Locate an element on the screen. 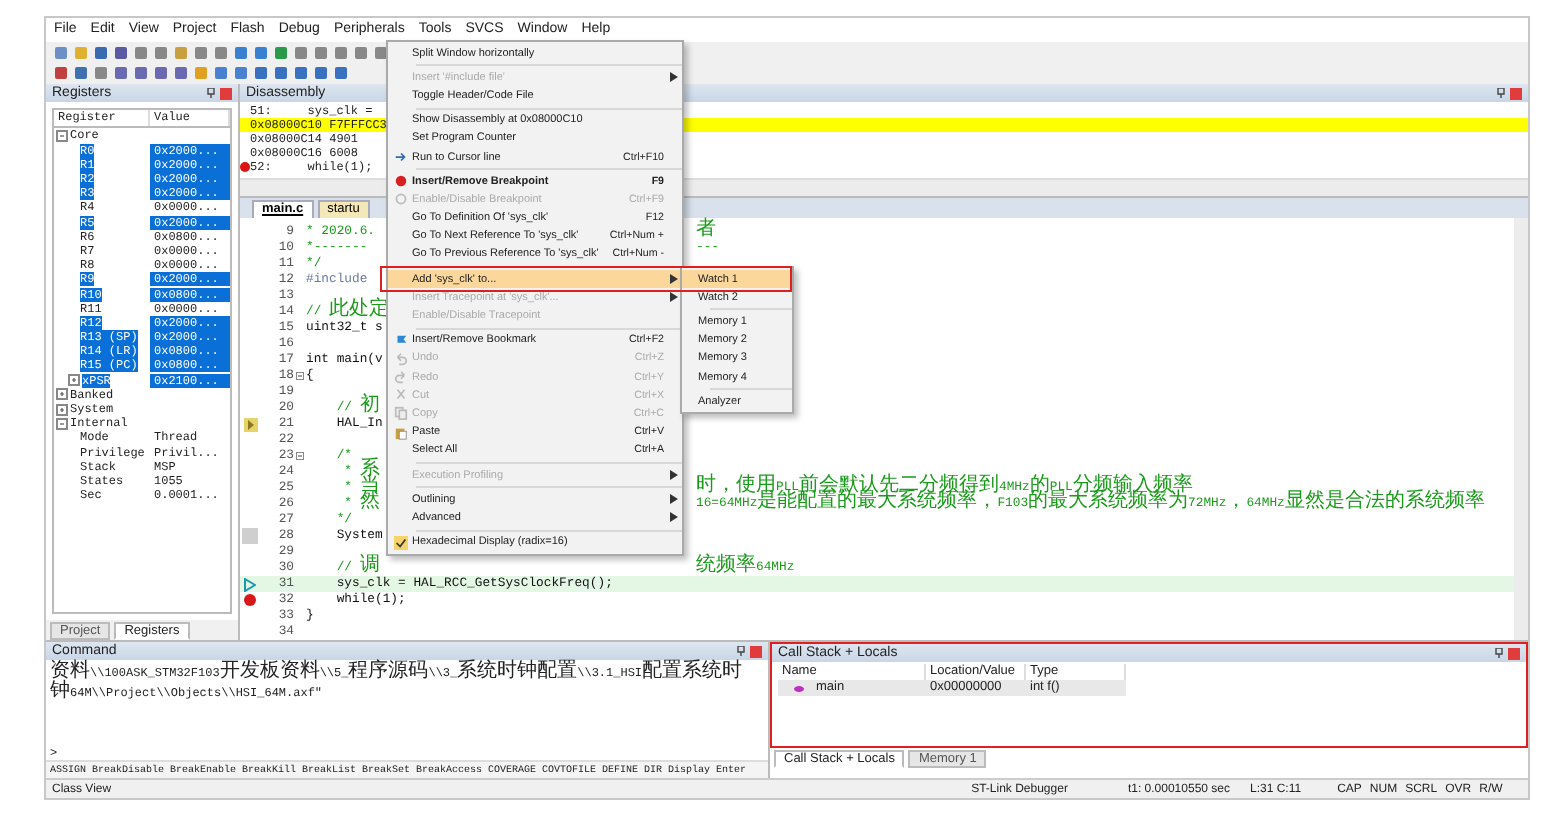 This screenshot has width=1552, height=832. cursor-arrow-icon is located at coordinates (400, 157).